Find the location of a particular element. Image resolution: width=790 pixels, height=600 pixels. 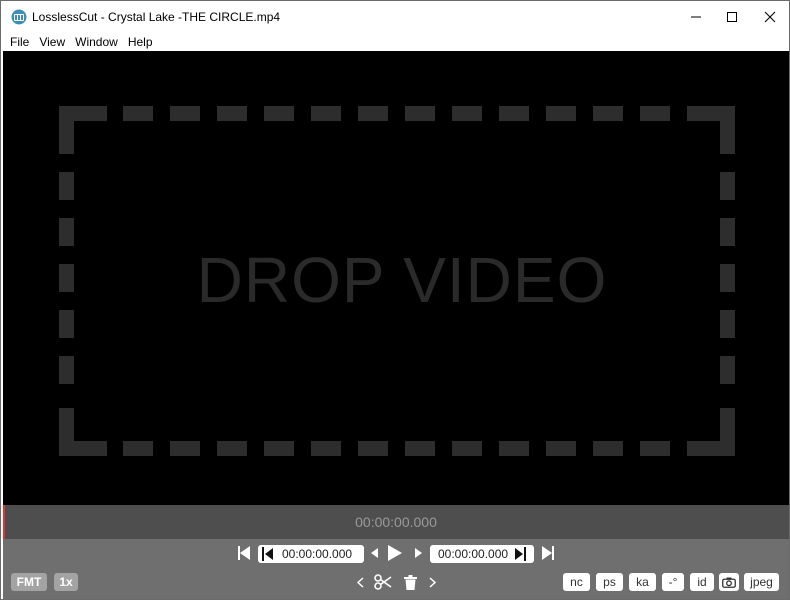

maximize-button is located at coordinates (732, 17).